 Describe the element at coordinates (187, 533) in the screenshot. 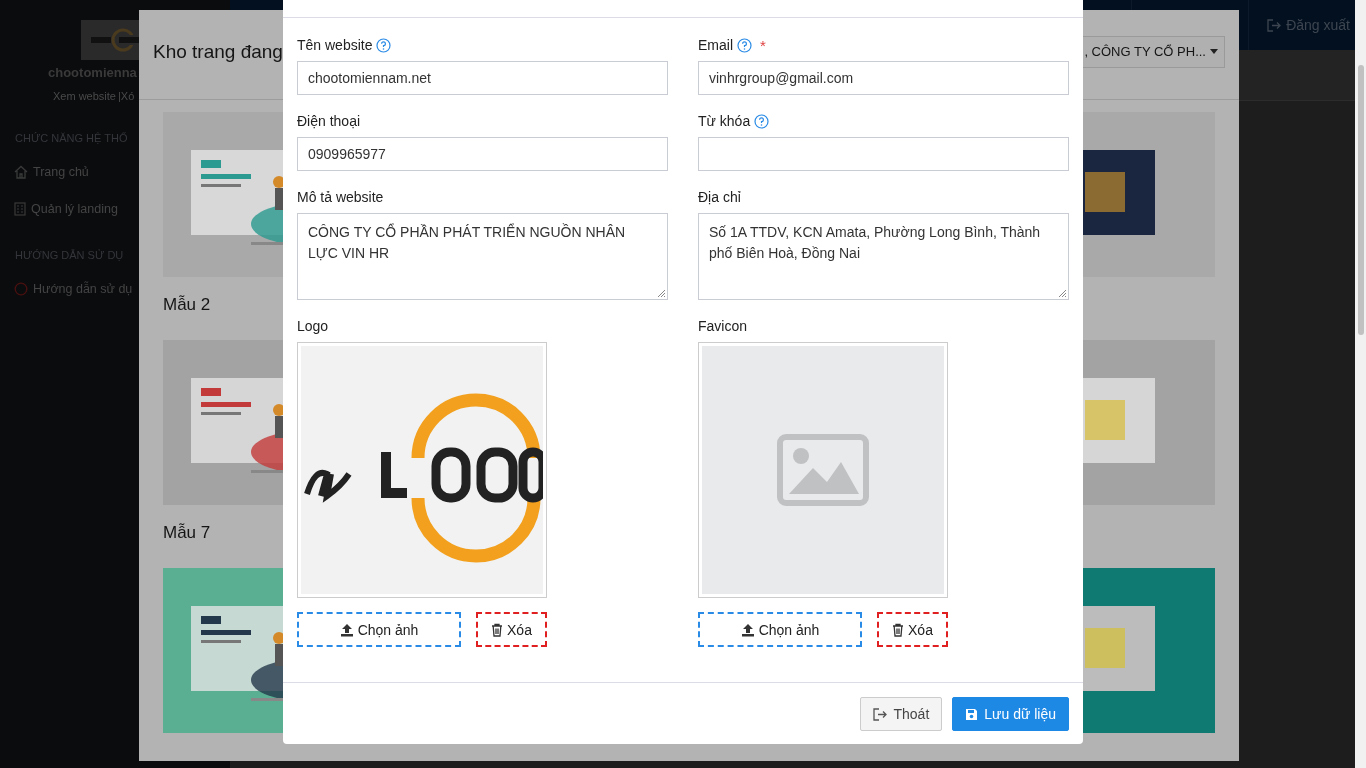

I see `template-caption: Mẫu 7` at that location.